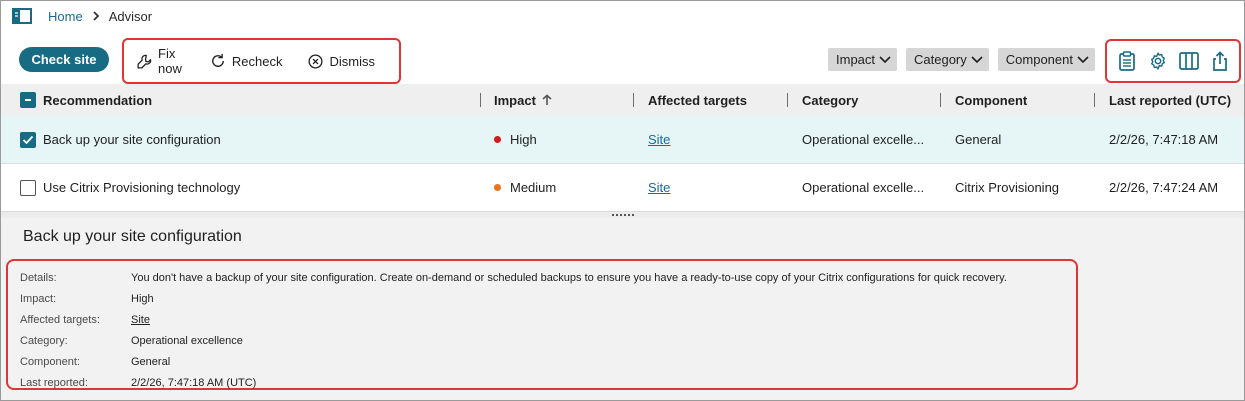 The width and height of the screenshot is (1245, 401). Describe the element at coordinates (60, 320) in the screenshot. I see `detail-label: Affected targets:` at that location.